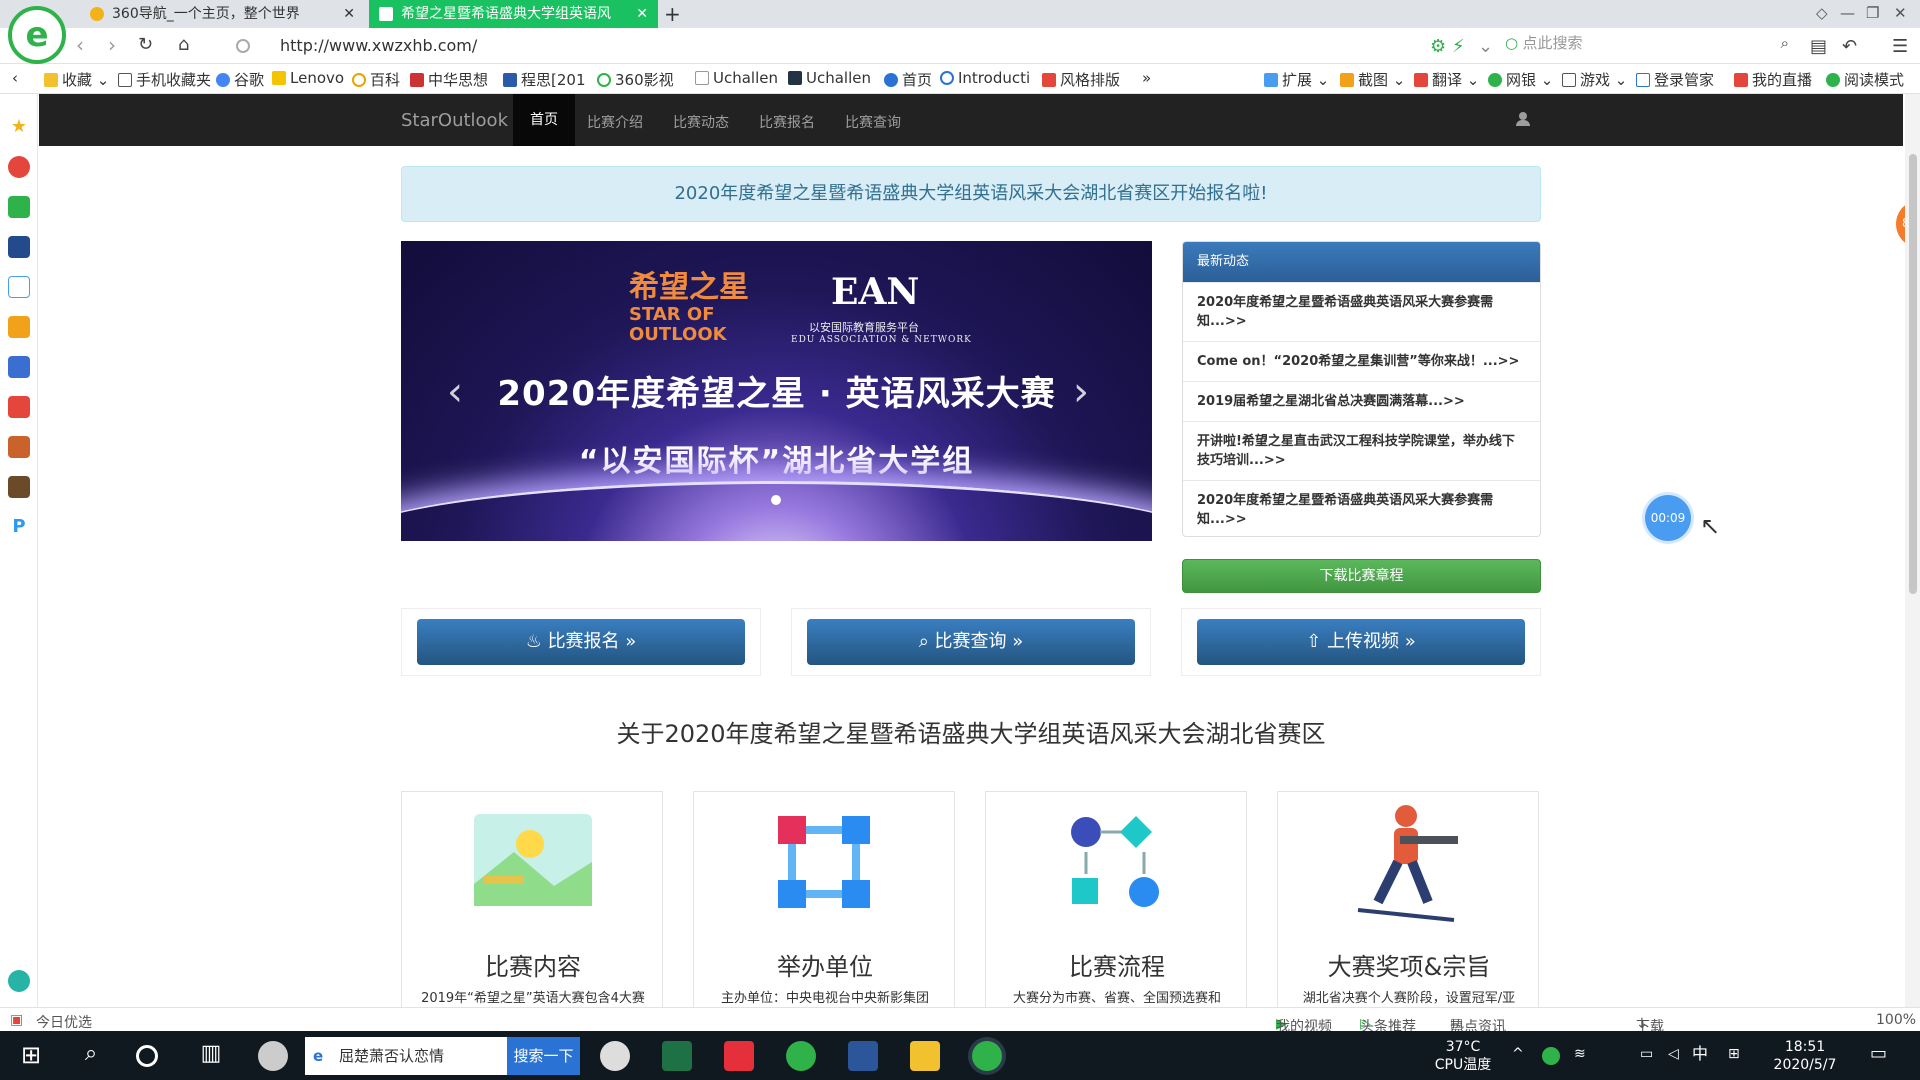 The width and height of the screenshot is (1920, 1080). I want to click on close-tab-icon: ✕, so click(349, 14).